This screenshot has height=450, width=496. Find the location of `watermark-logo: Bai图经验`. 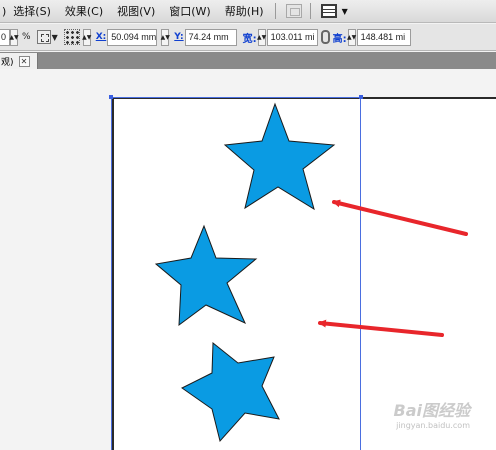

watermark-logo: Bai图经验 is located at coordinates (431, 410).